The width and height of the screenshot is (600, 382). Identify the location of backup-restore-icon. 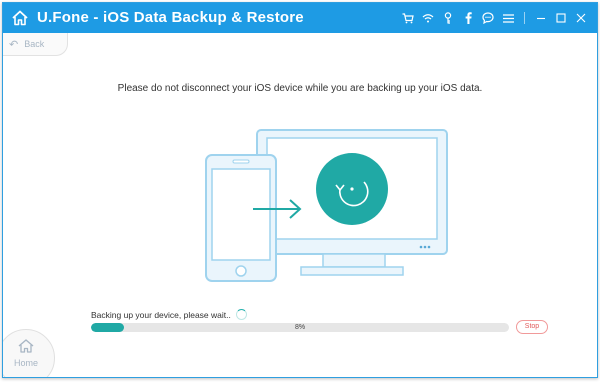
(352, 189).